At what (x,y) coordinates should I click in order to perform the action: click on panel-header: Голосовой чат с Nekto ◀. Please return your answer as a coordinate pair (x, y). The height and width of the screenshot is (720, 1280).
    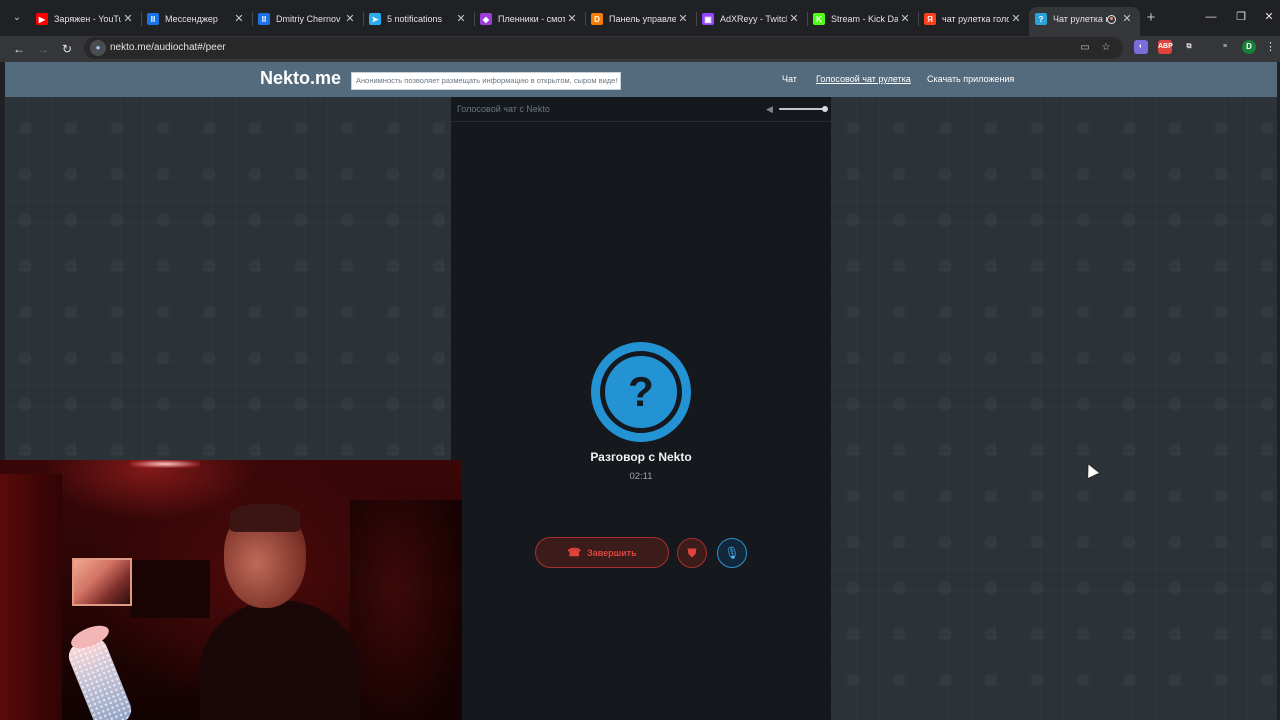
    Looking at the image, I should click on (641, 109).